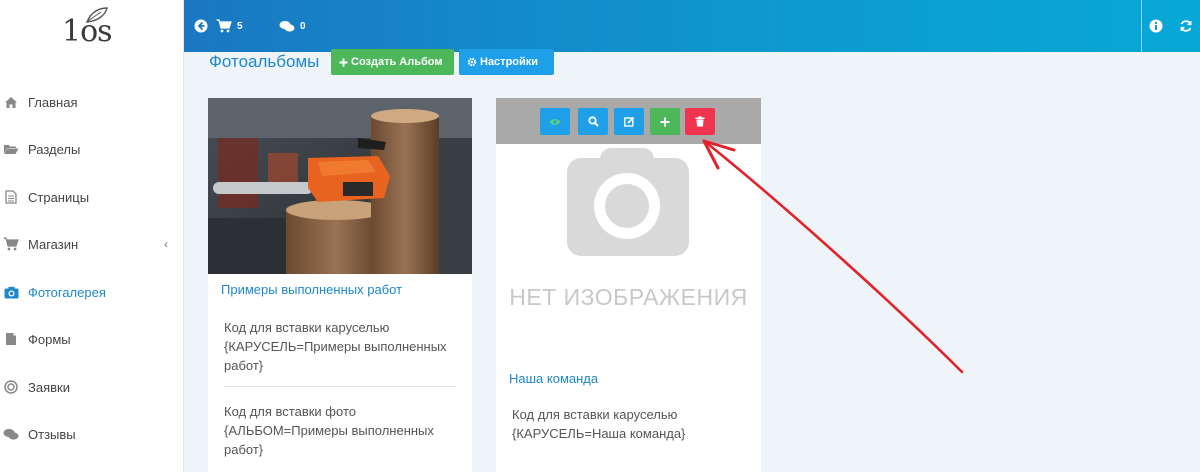  I want to click on back-button, so click(201, 26).